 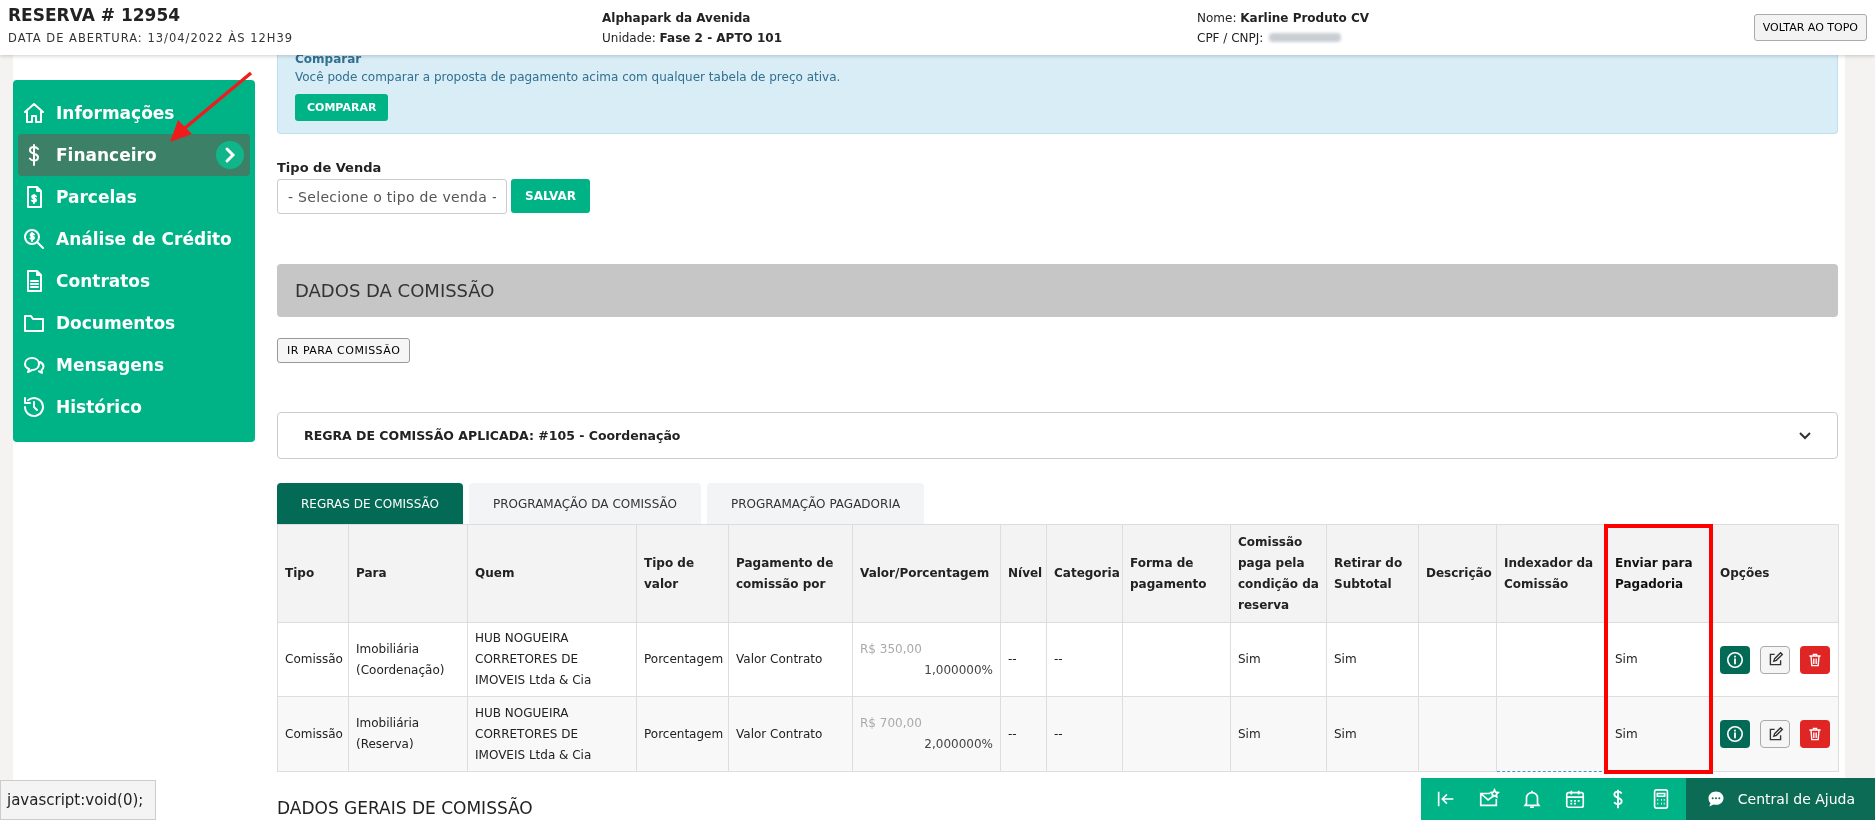 I want to click on chevron-right-icon, so click(x=230, y=155).